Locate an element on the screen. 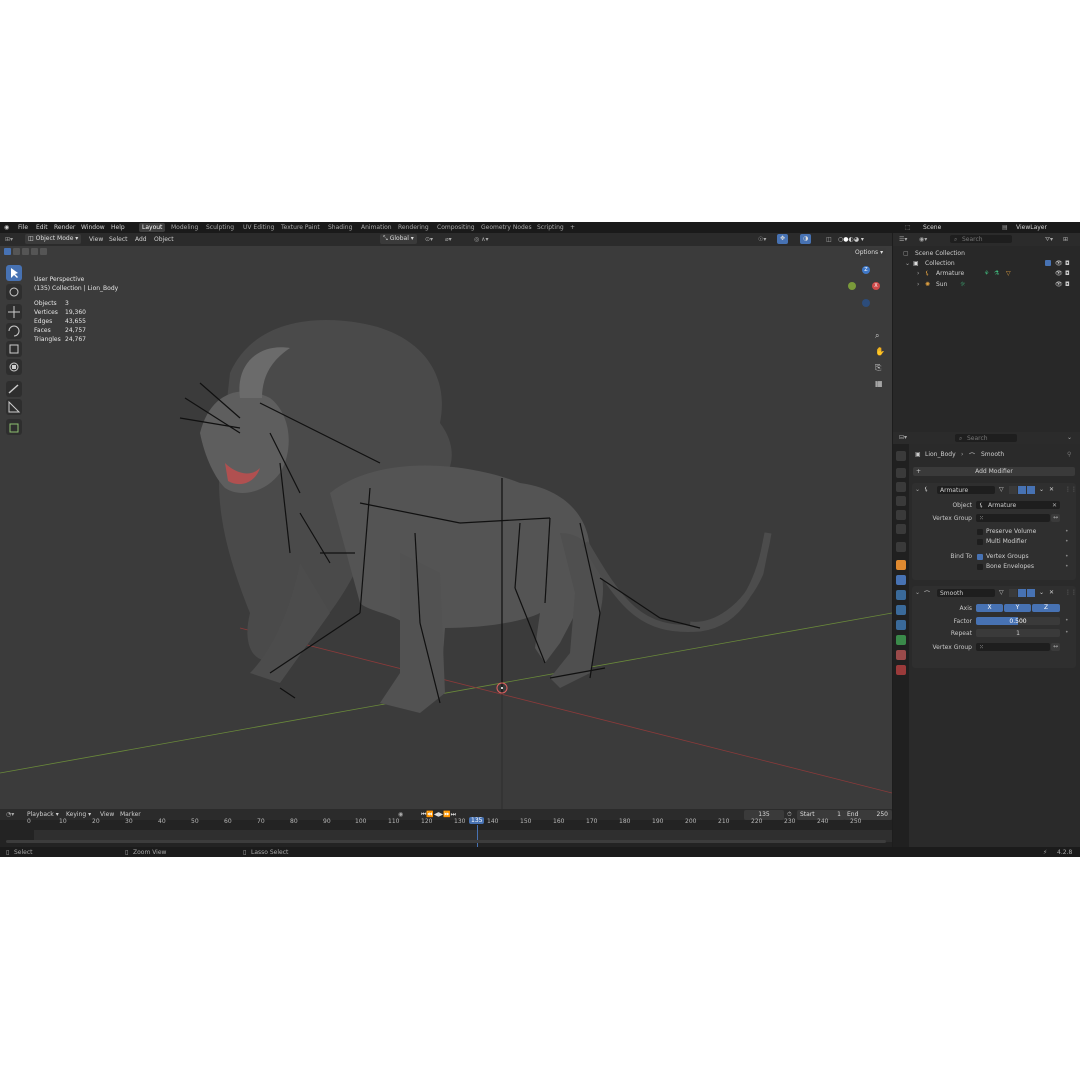  factor-slider: 0.500 is located at coordinates (1018, 621).